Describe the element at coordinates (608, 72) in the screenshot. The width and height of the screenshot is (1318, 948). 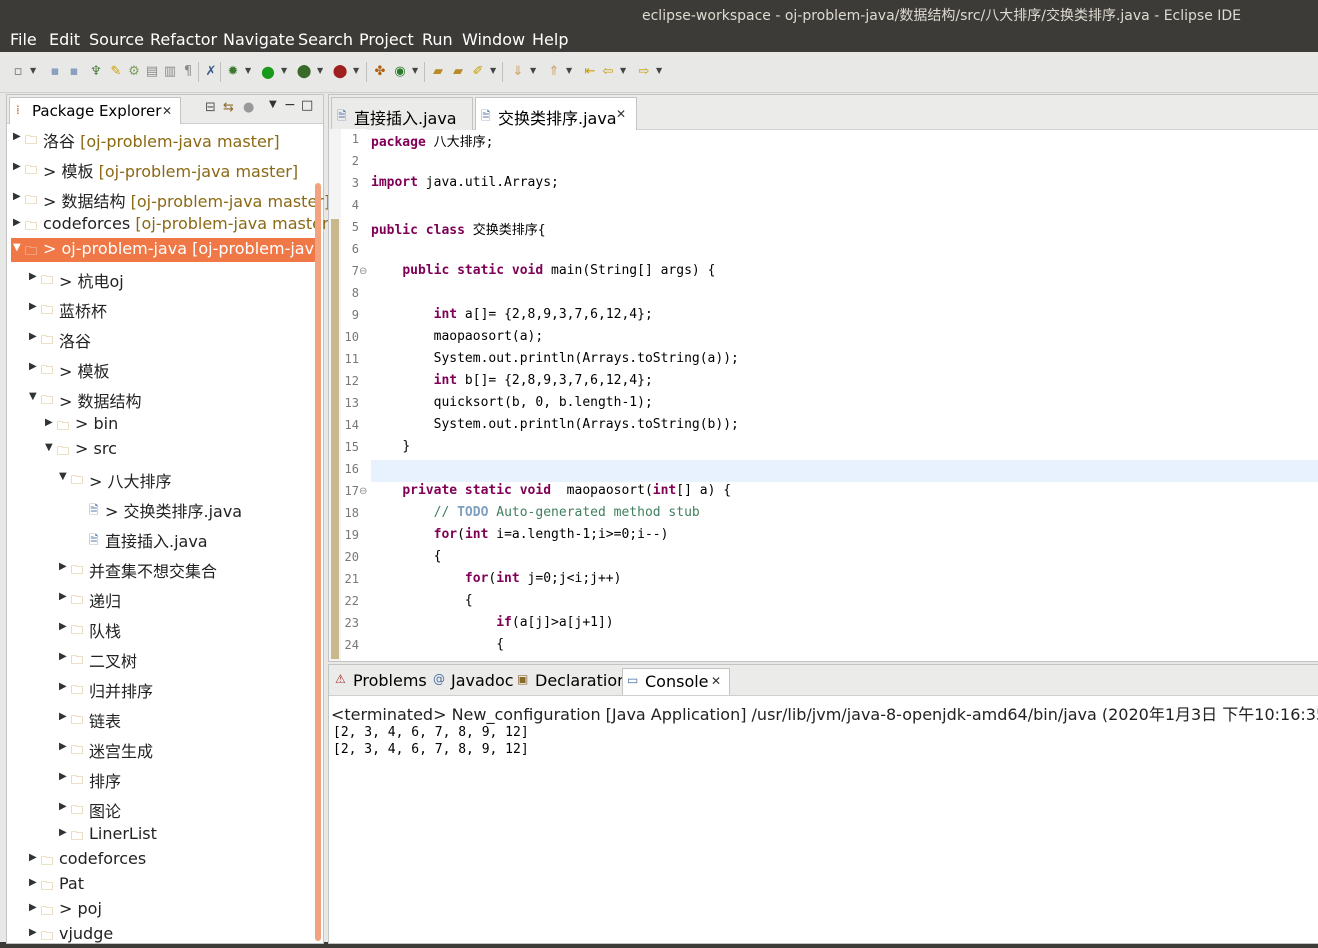
I see `back-icon: ⇦` at that location.